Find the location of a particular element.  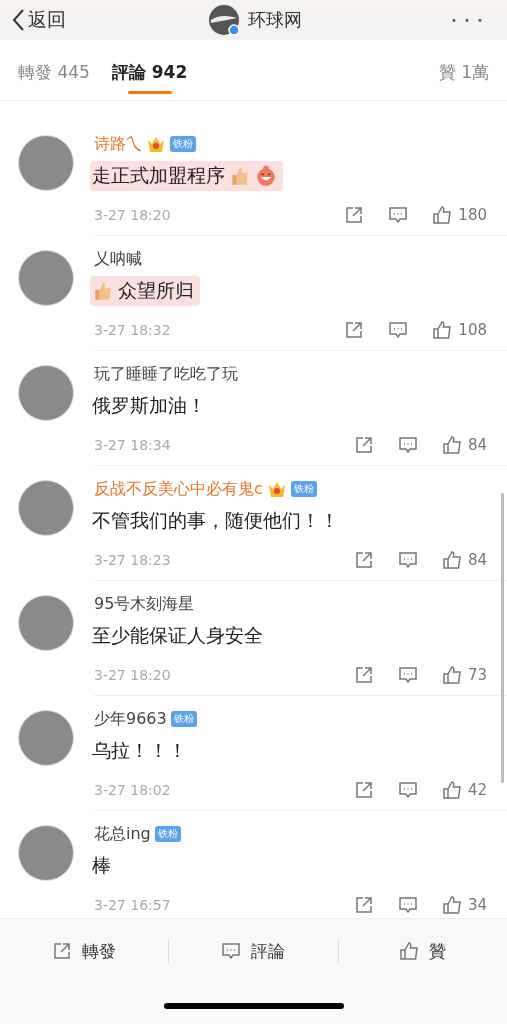

like-button: 180 is located at coordinates (459, 215).